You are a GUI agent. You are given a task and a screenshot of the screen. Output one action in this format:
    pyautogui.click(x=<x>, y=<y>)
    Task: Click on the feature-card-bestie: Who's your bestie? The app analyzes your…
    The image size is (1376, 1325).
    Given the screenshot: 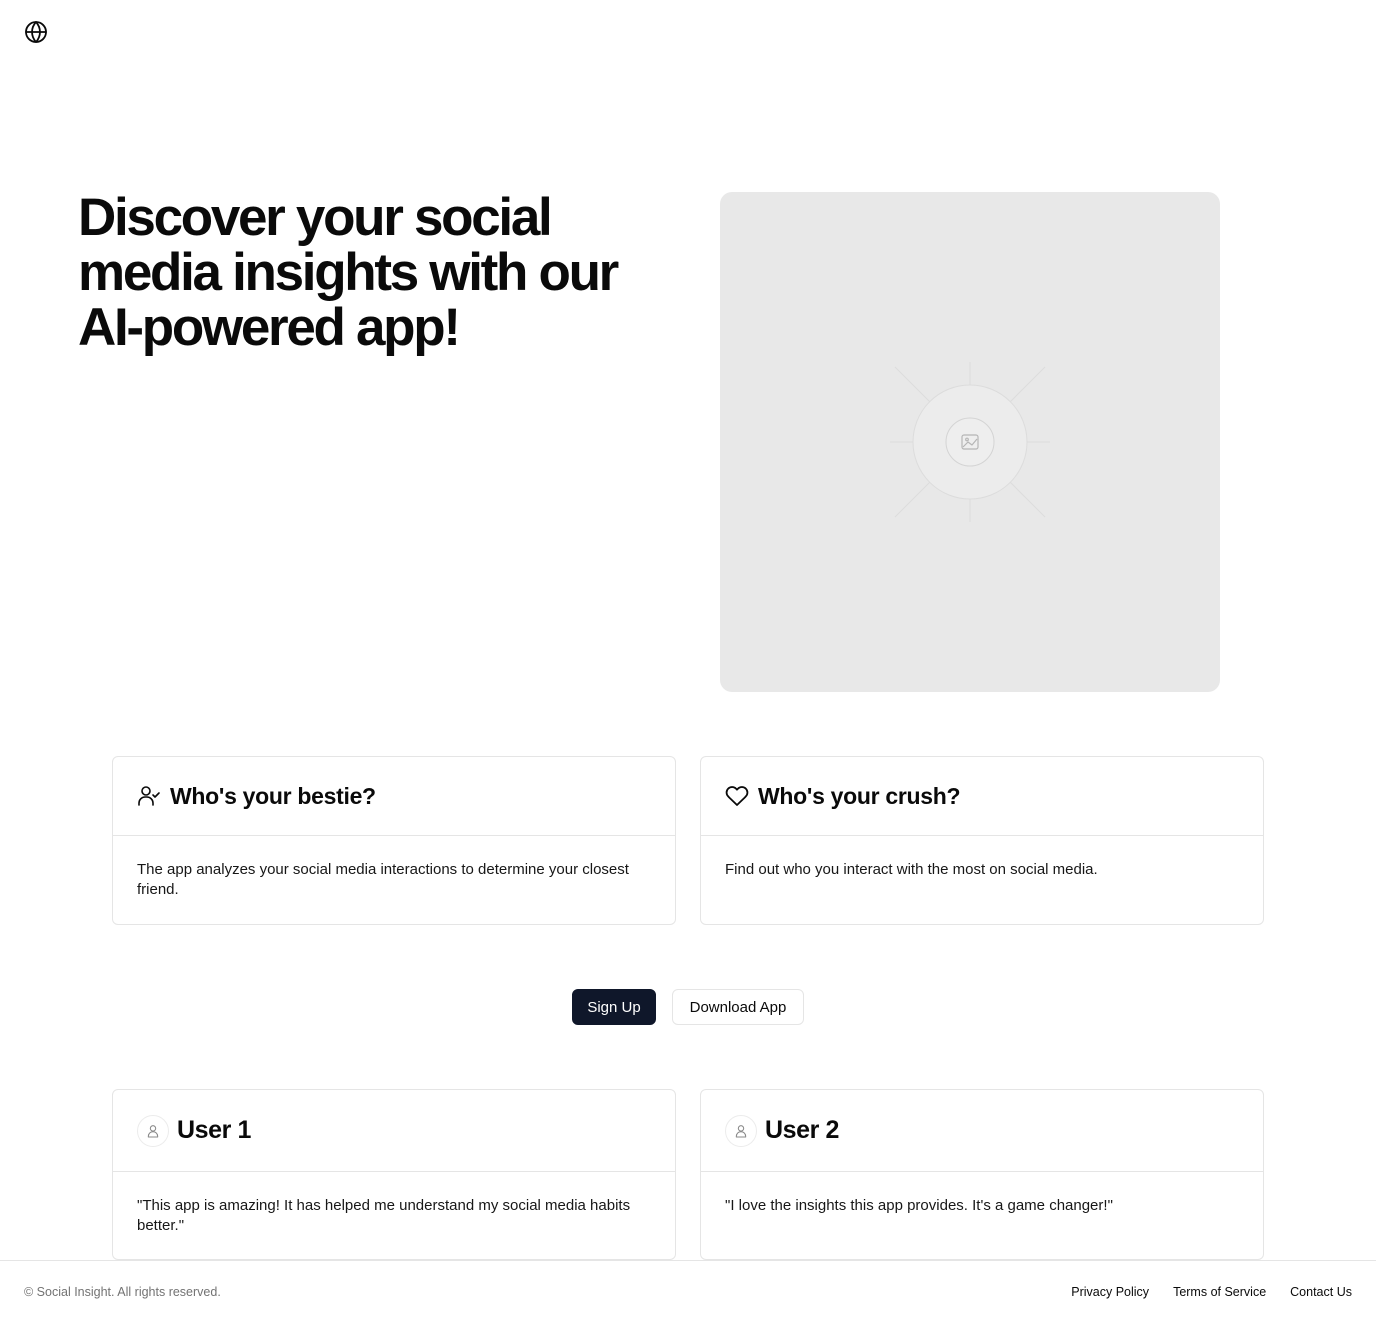 What is the action you would take?
    pyautogui.click(x=394, y=840)
    